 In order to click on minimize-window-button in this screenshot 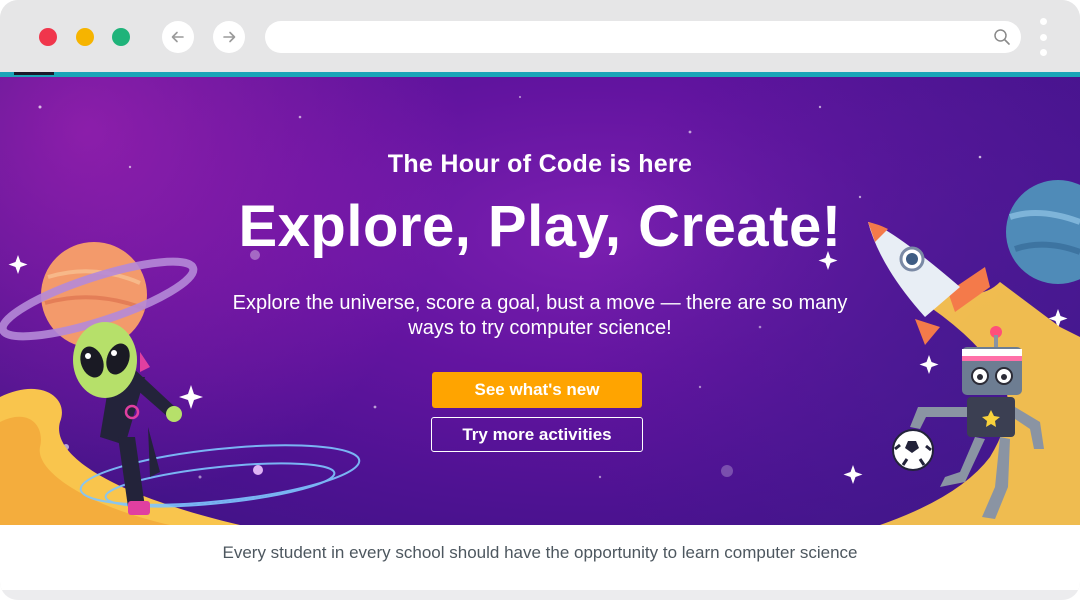, I will do `click(85, 37)`.